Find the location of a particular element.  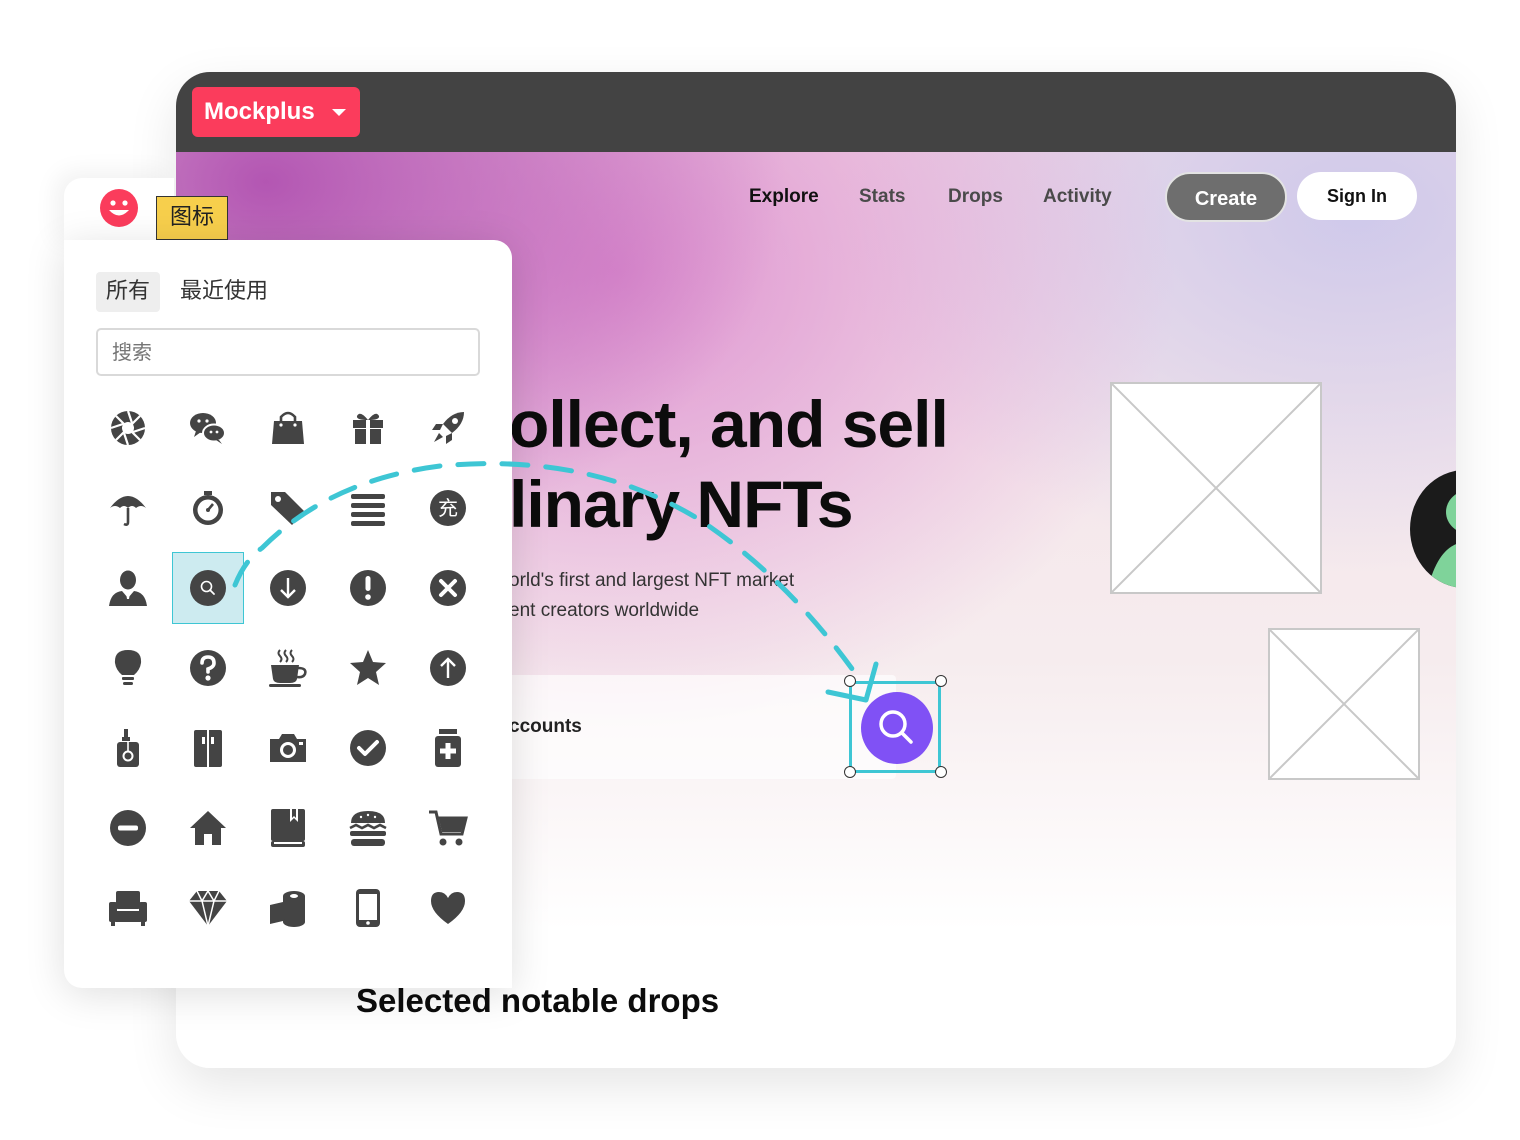

avatar is located at coordinates (1433, 529).